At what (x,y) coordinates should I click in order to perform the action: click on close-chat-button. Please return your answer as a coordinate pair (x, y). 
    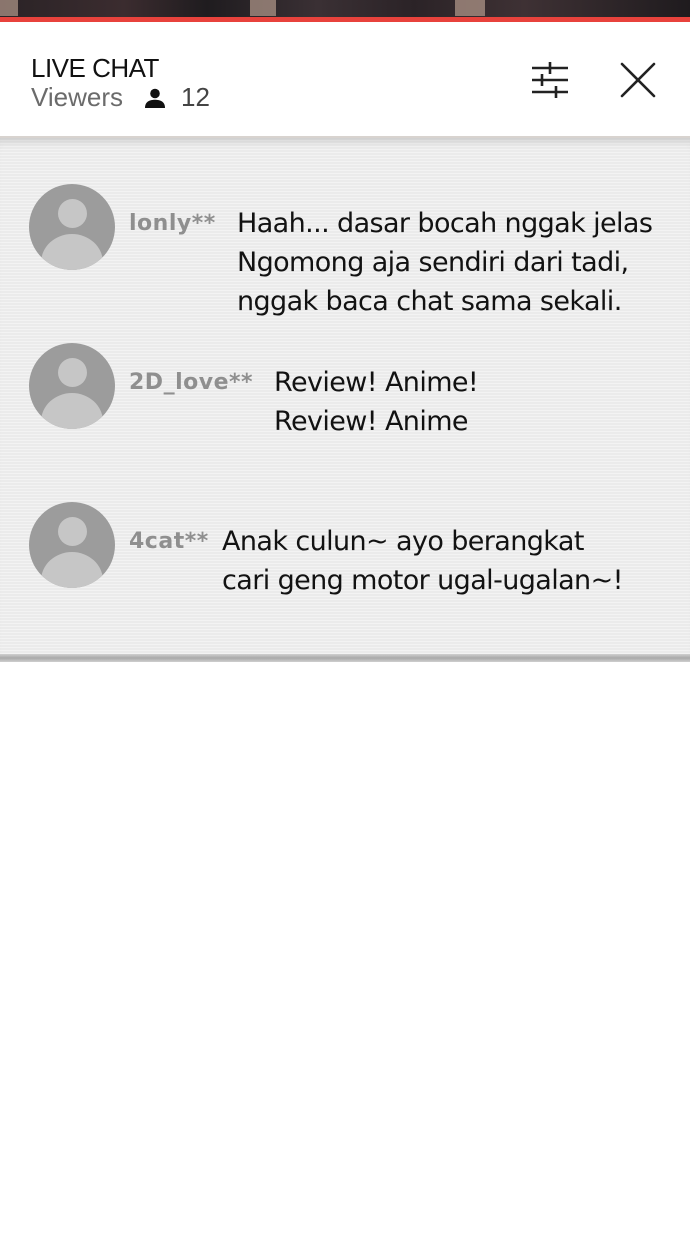
    Looking at the image, I should click on (638, 80).